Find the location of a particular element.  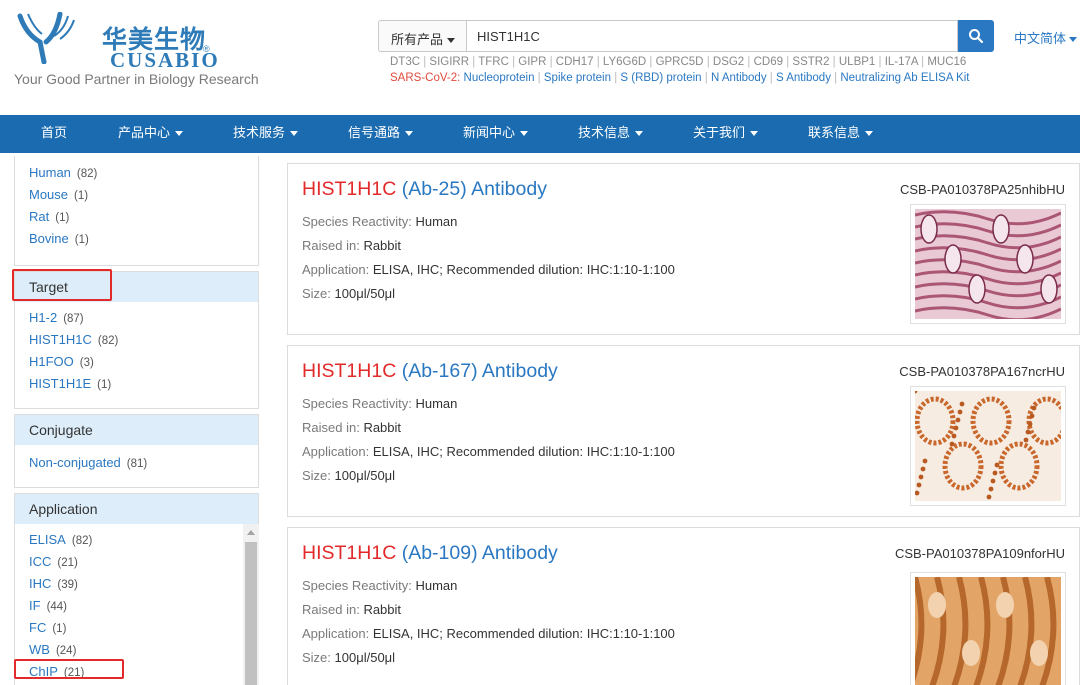

nav-item: 新闻中心 is located at coordinates (496, 134).